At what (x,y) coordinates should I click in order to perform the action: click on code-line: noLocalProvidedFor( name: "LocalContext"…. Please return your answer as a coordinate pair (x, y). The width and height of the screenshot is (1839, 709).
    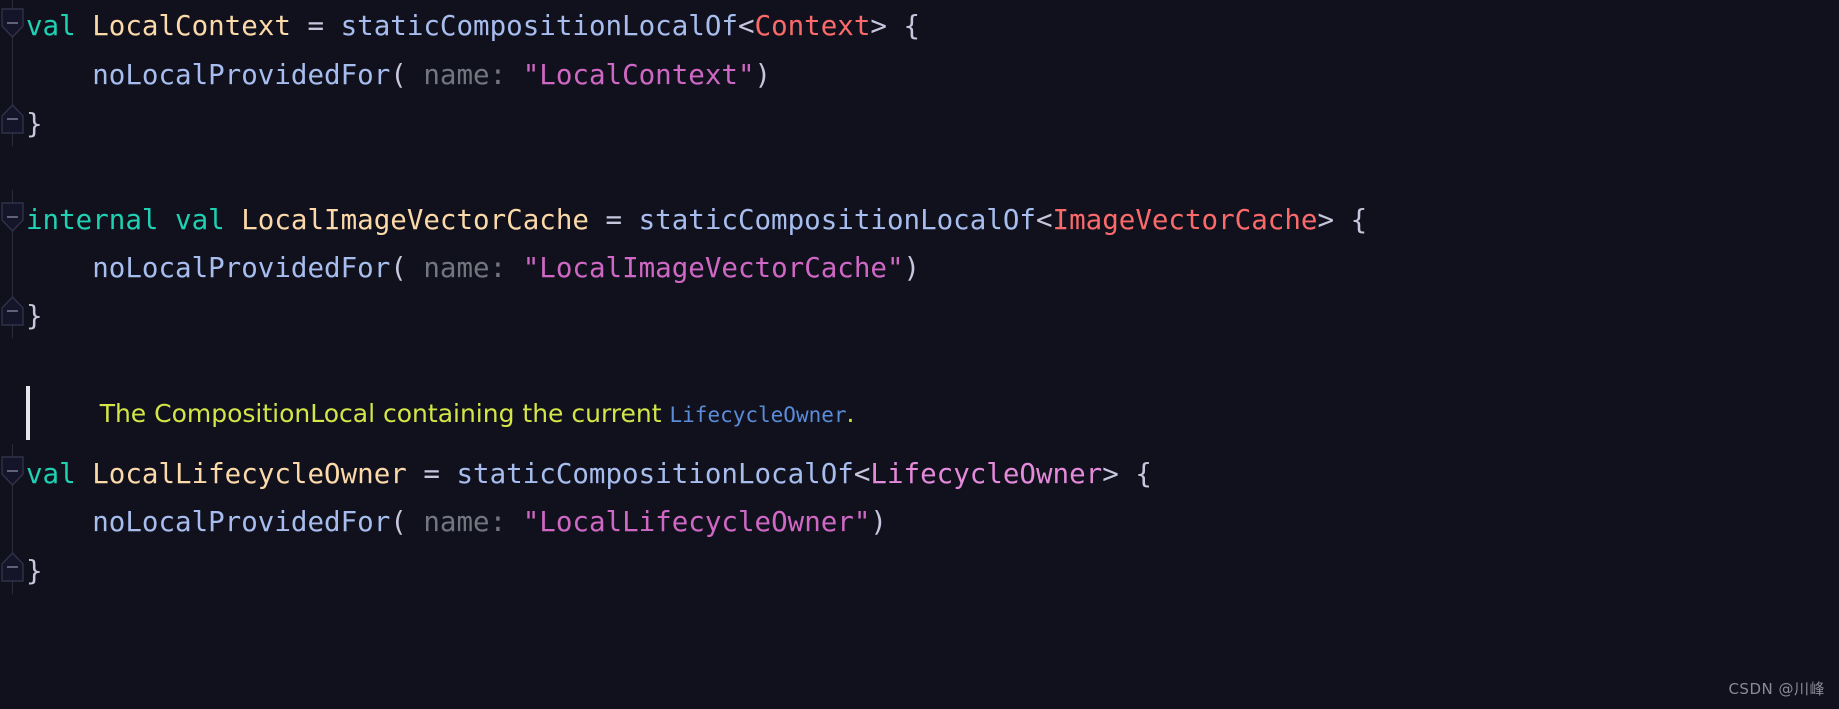
    Looking at the image, I should click on (398, 75).